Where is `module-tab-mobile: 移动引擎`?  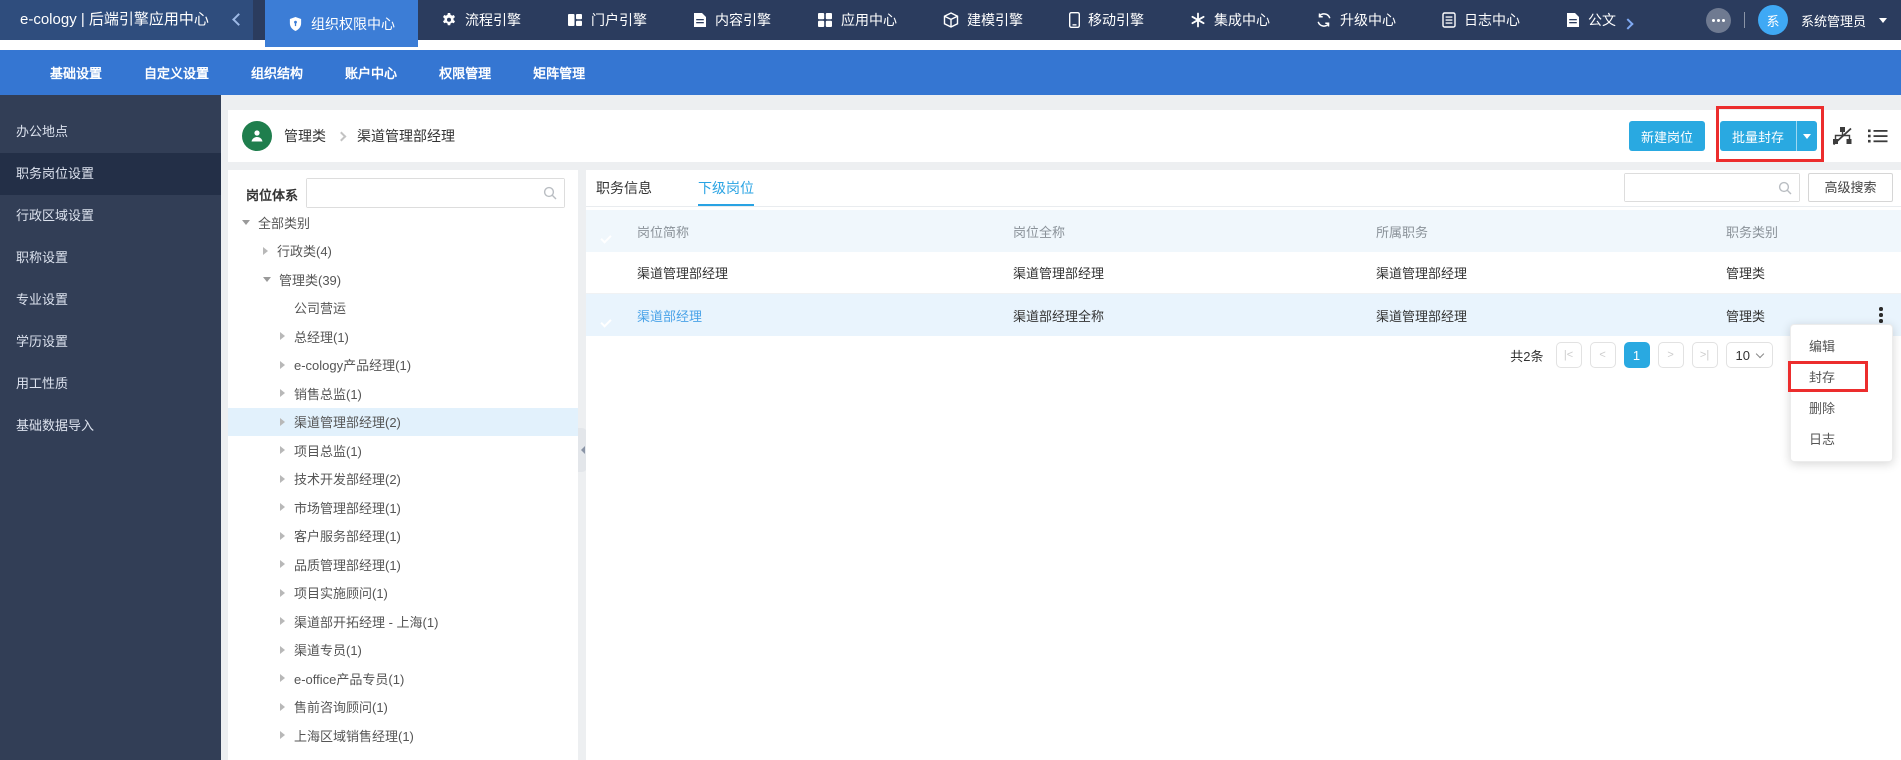
module-tab-mobile: 移动引擎 is located at coordinates (1106, 20).